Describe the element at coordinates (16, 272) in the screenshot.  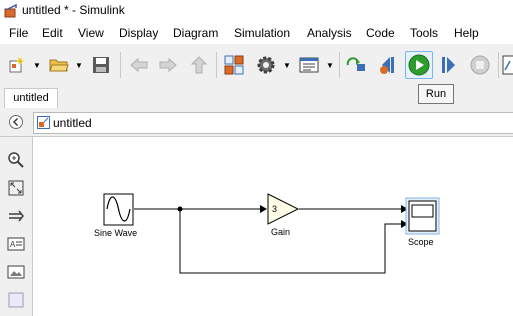
I see `image-icon` at that location.